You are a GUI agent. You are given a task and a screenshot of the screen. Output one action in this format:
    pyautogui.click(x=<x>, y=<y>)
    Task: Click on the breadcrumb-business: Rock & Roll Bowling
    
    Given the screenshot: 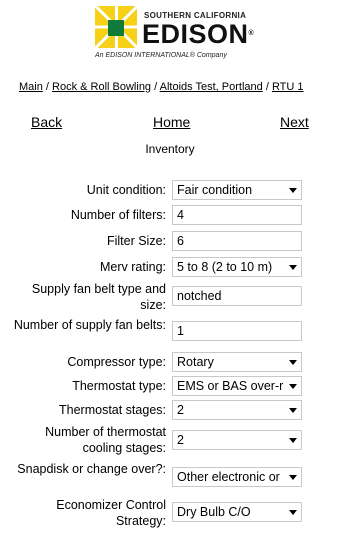 What is the action you would take?
    pyautogui.click(x=101, y=87)
    